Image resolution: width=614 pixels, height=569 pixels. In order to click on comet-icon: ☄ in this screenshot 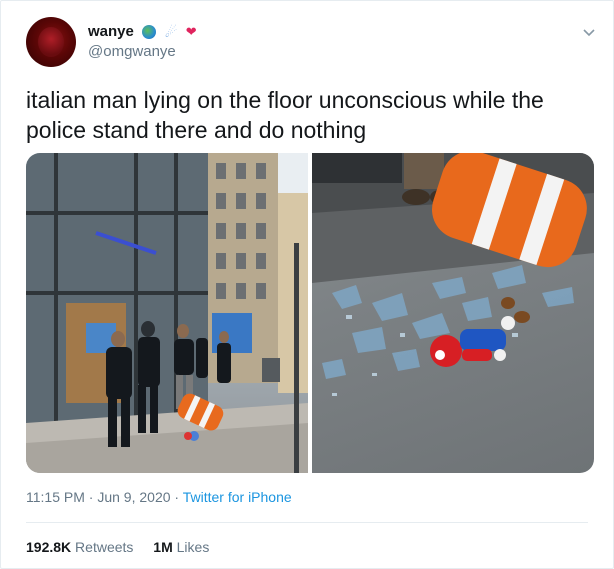, I will do `click(171, 31)`.